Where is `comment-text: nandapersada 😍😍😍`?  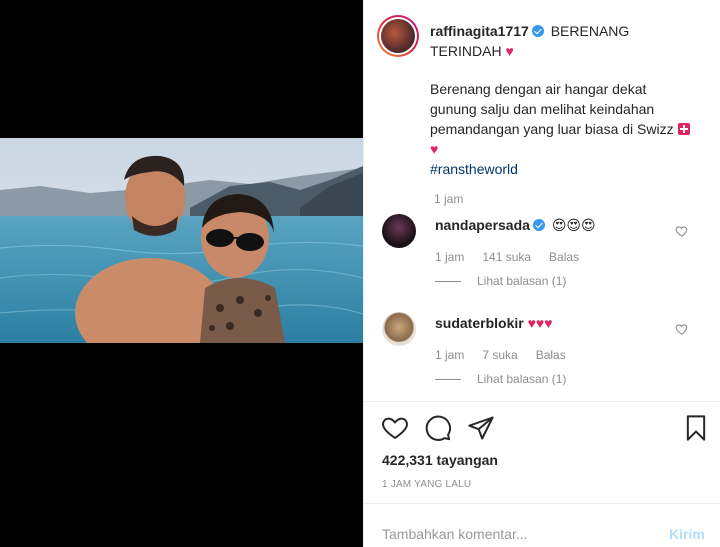 comment-text: nandapersada 😍😍😍 is located at coordinates (560, 225).